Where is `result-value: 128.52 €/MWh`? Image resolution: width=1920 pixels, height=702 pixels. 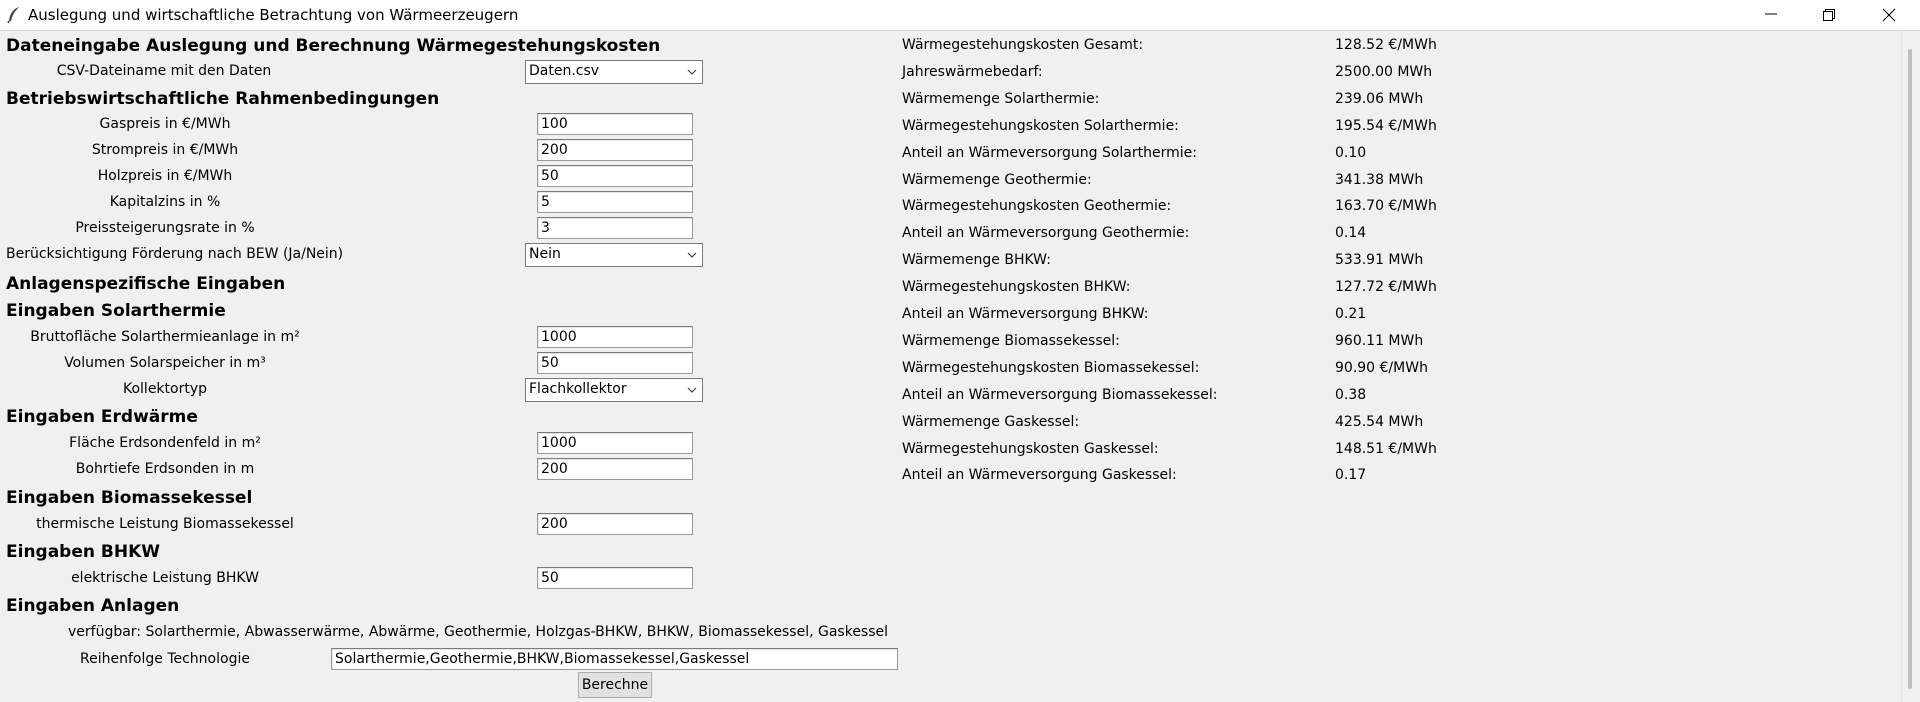 result-value: 128.52 €/MWh is located at coordinates (1386, 45).